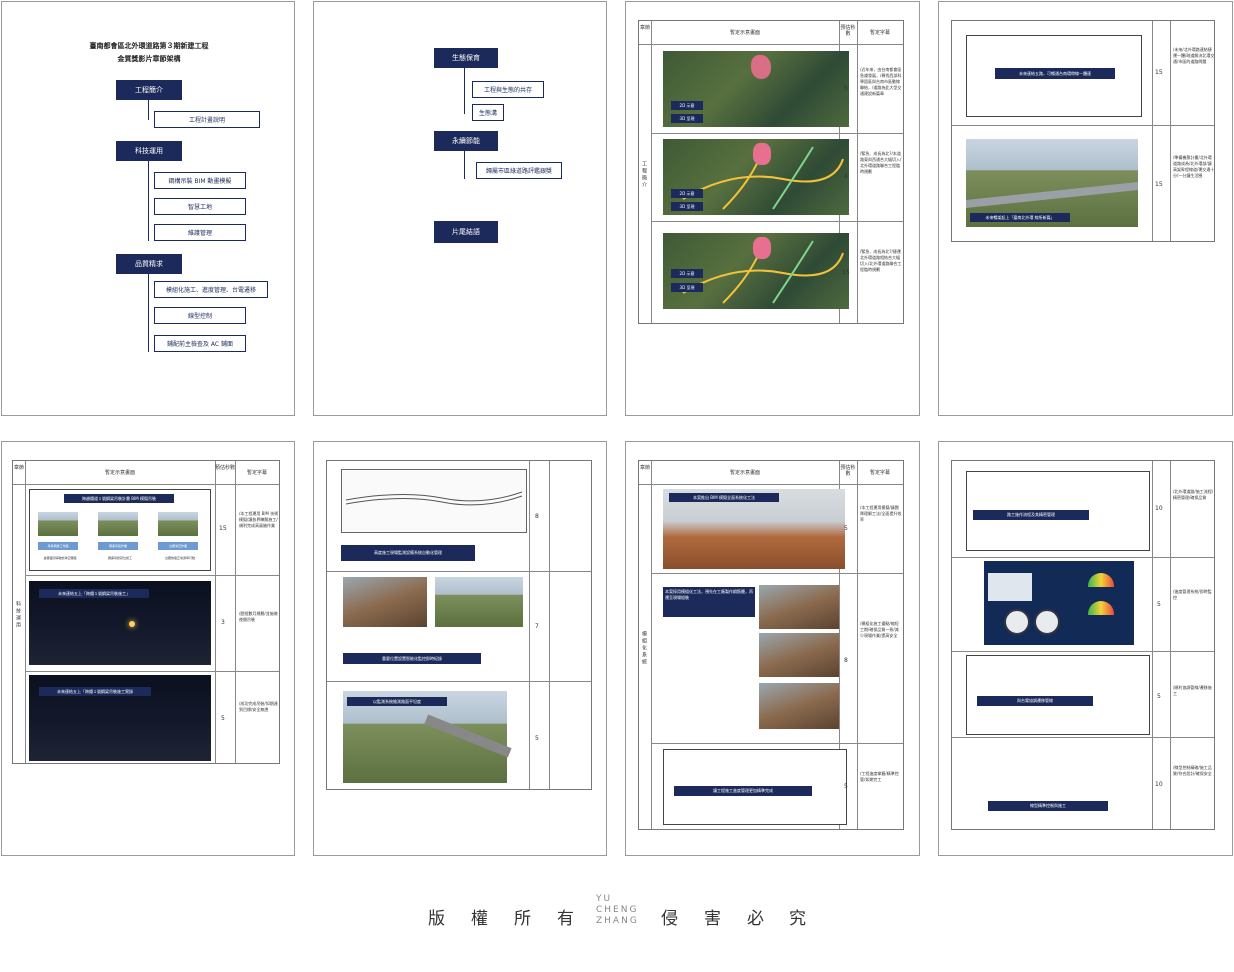 The width and height of the screenshot is (1234, 972). I want to click on section-label: 生態保育, so click(466, 58).